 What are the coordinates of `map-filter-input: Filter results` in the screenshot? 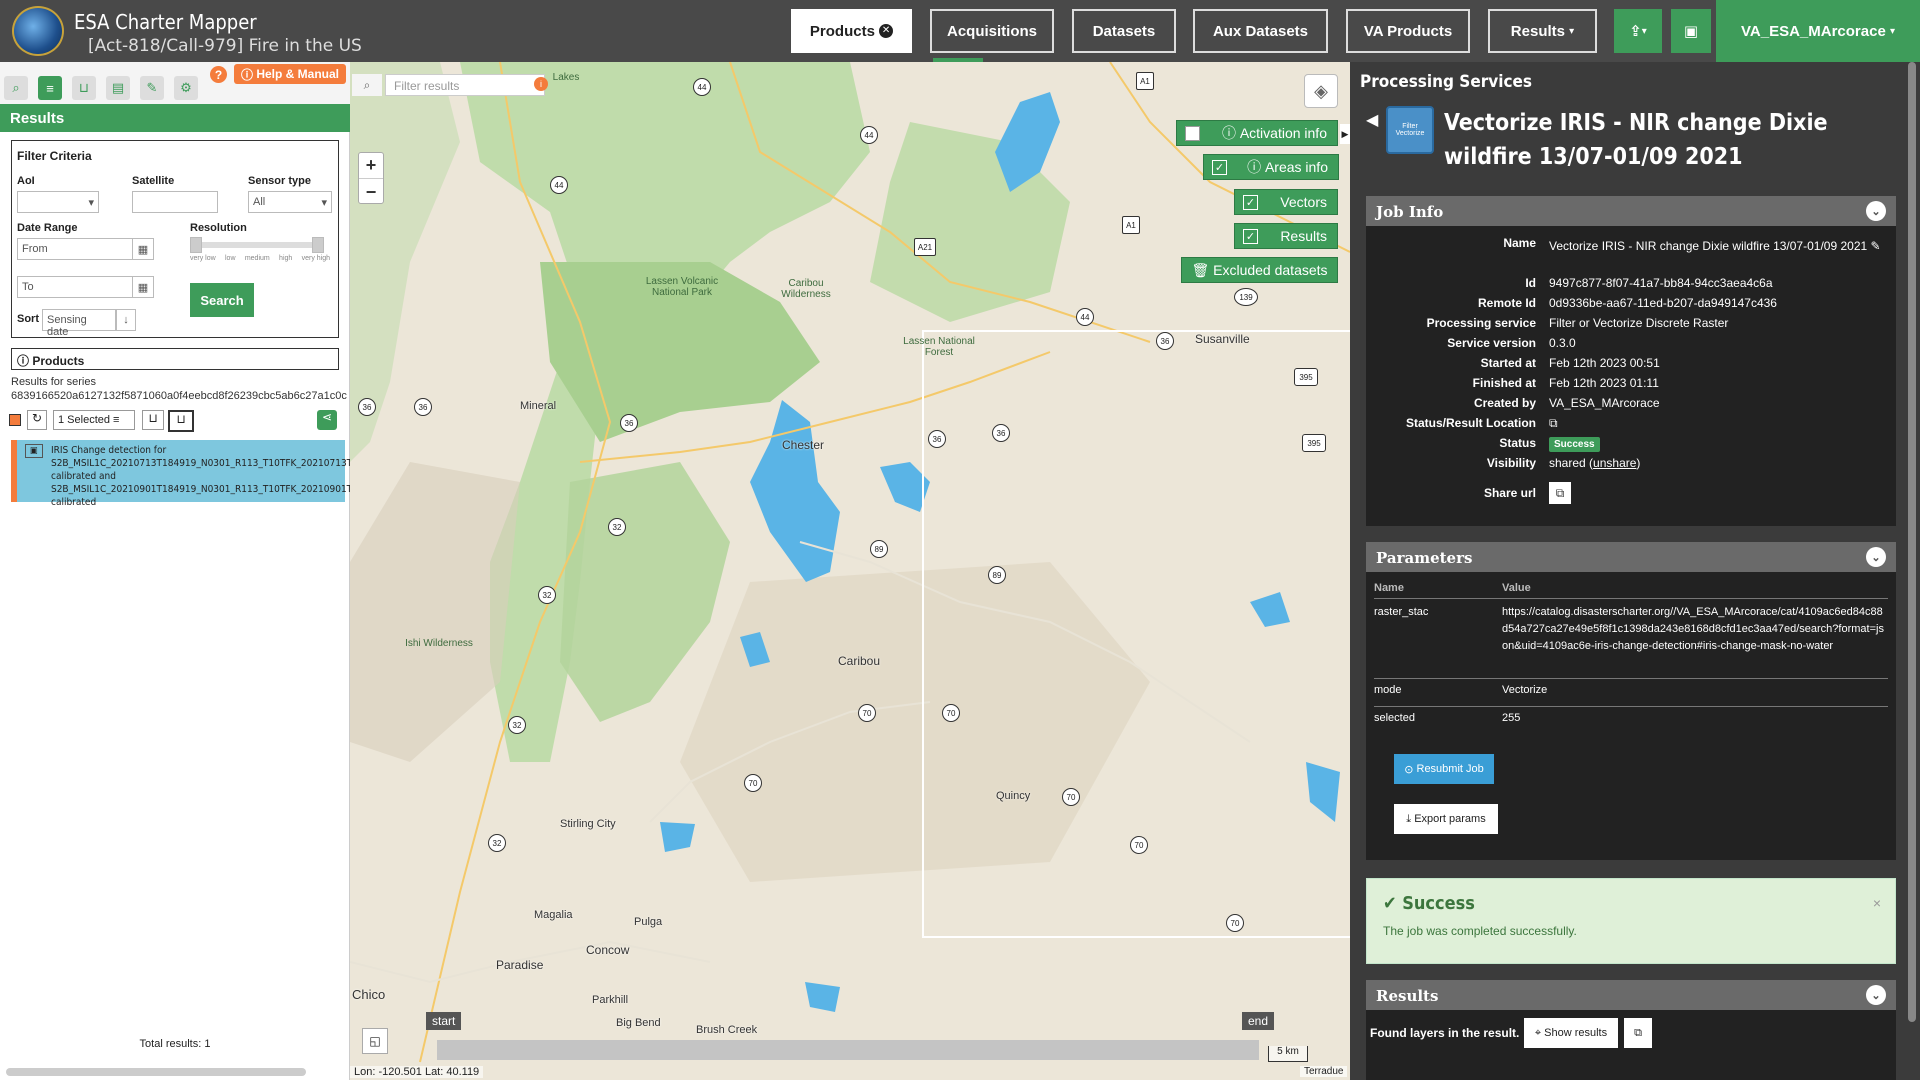 It's located at (465, 85).